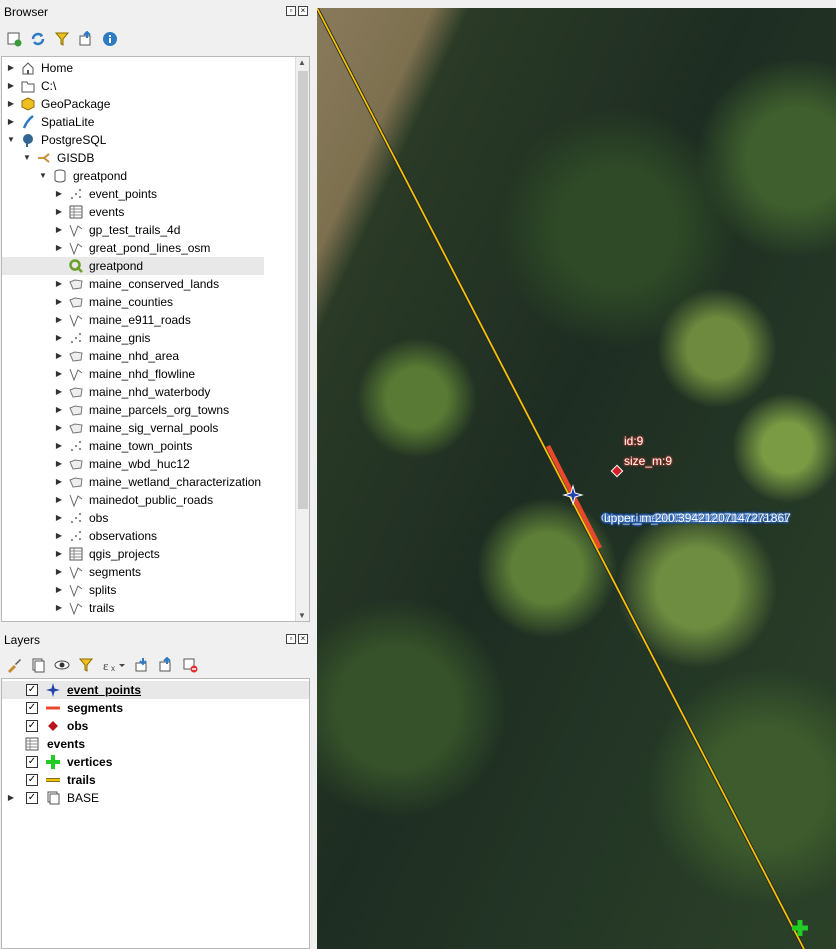 The width and height of the screenshot is (836, 949). What do you see at coordinates (142, 518) in the screenshot?
I see `browser-item: ▶ obs` at bounding box center [142, 518].